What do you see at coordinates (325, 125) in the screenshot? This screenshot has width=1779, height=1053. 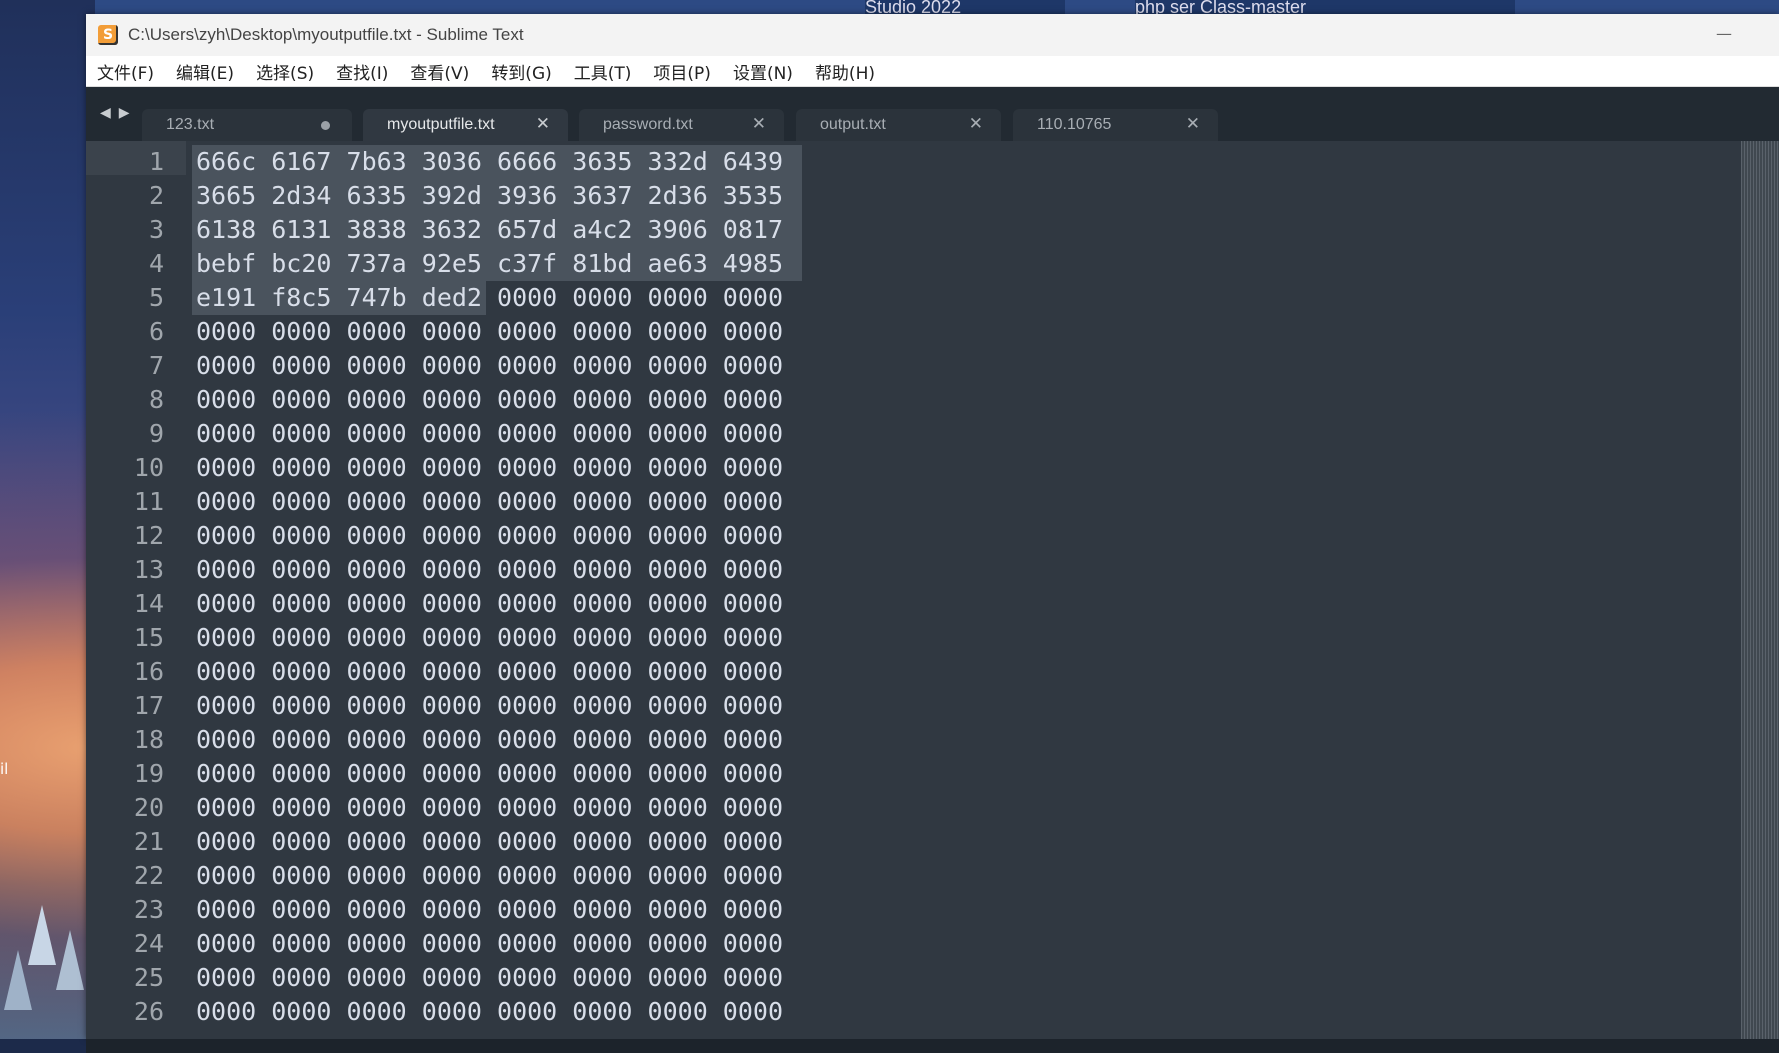 I see `unsaved-dot-icon` at bounding box center [325, 125].